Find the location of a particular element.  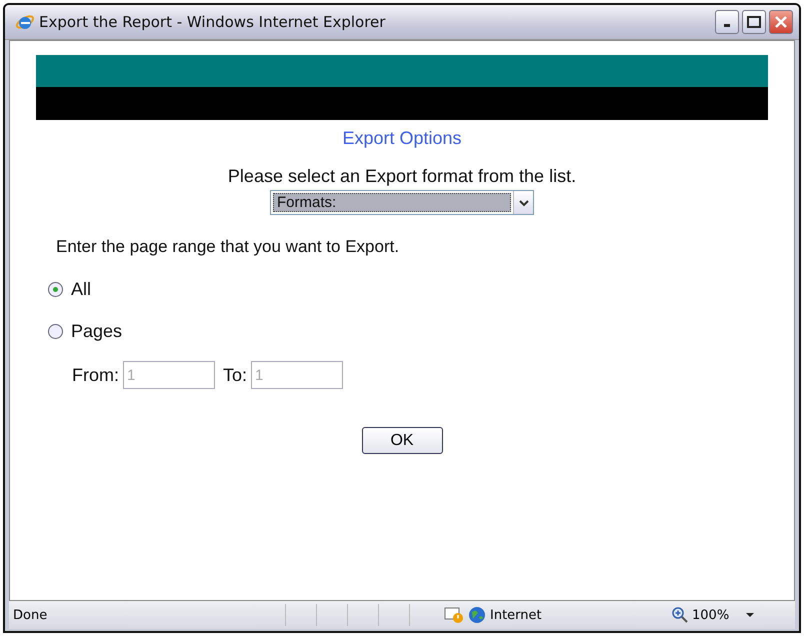

from-label: From: is located at coordinates (95, 375).